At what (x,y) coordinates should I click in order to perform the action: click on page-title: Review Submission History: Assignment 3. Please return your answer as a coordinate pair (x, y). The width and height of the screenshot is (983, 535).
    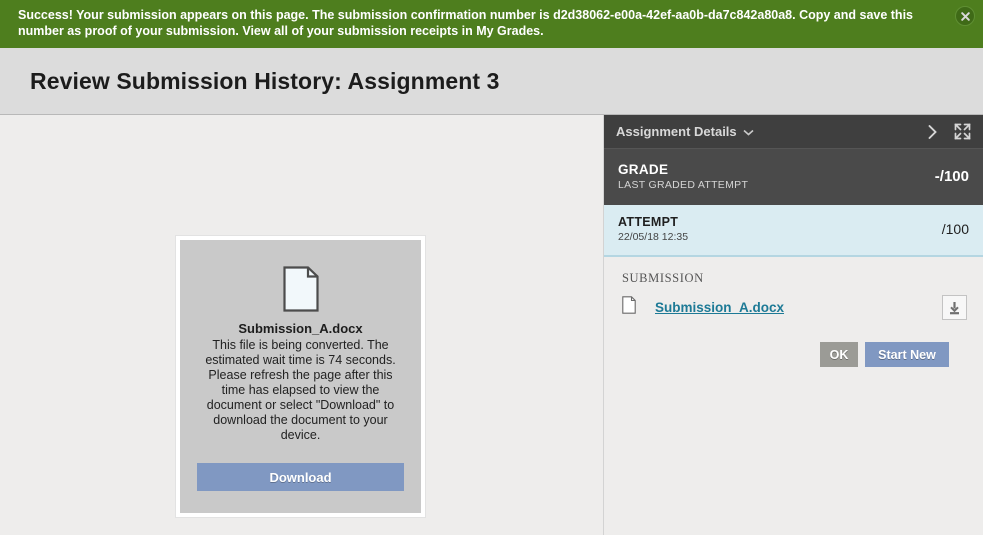
    Looking at the image, I should click on (265, 80).